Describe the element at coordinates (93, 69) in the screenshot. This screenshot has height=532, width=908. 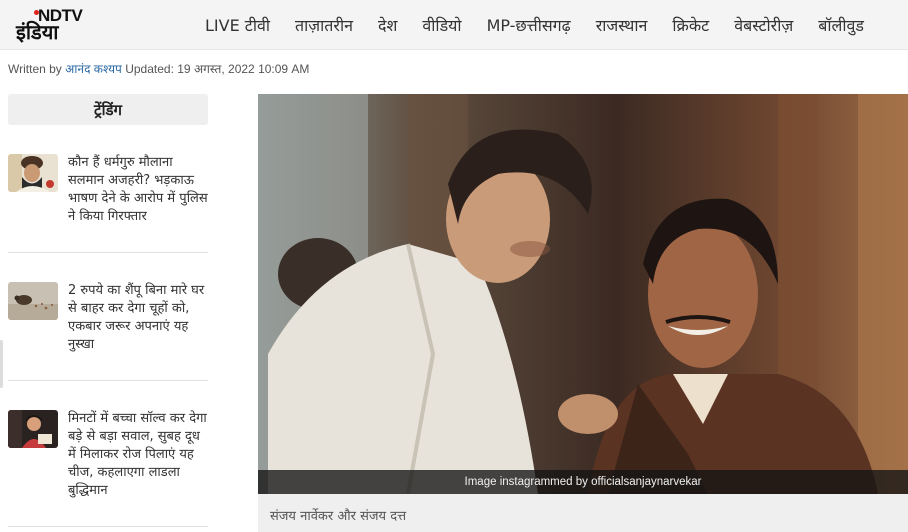
I see `byline-author-link: आनंद कश्यप` at that location.